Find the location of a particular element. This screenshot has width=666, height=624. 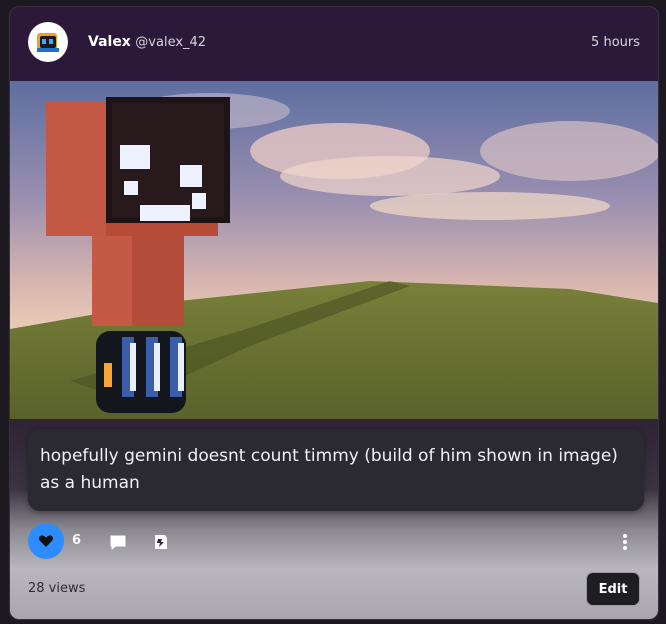

comment-bubble-icon is located at coordinates (118, 542).